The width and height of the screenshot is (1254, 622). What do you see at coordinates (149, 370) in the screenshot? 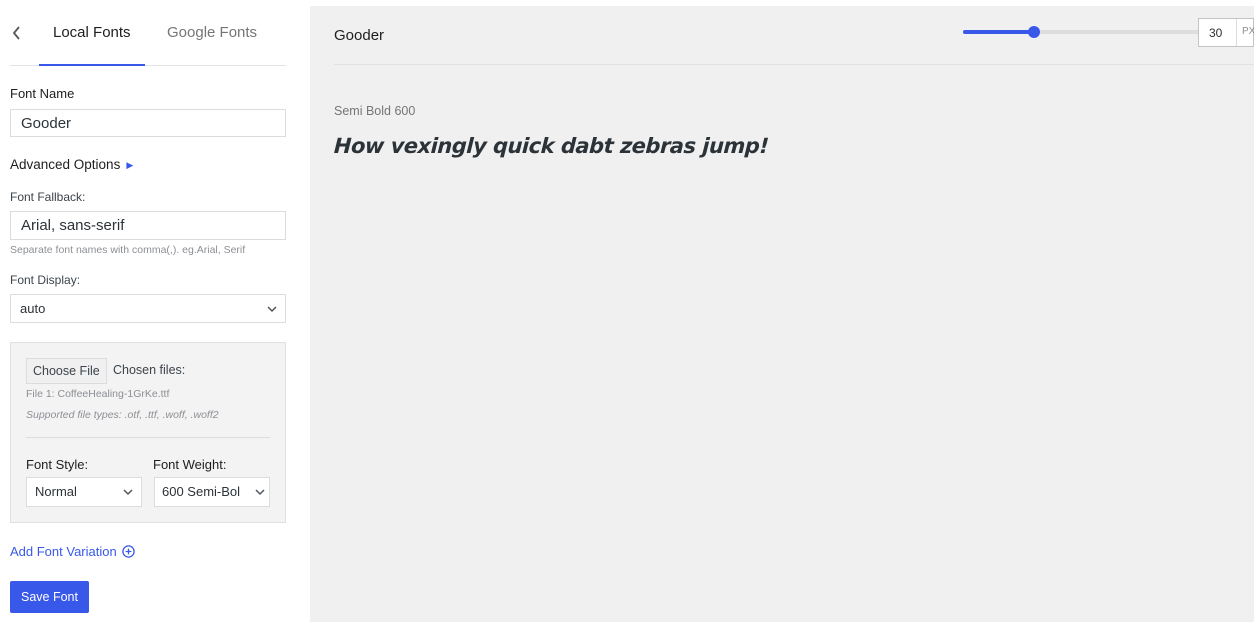
I see `chosen-files-label: Chosen files:` at bounding box center [149, 370].